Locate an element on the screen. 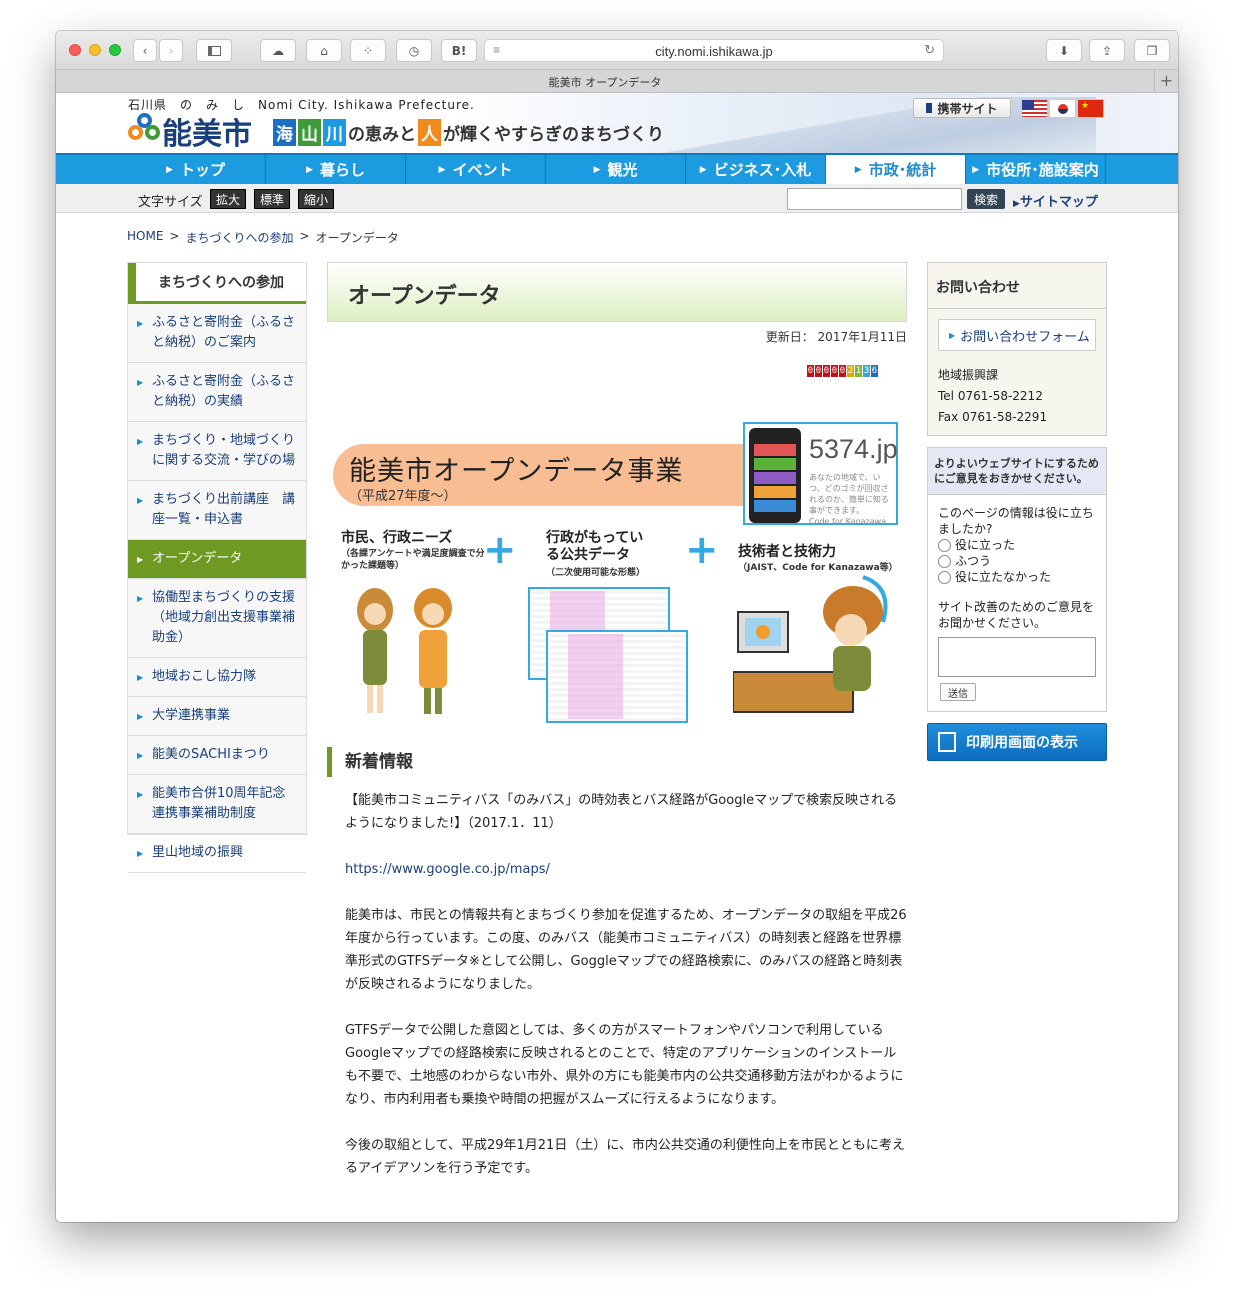 The width and height of the screenshot is (1234, 1303). nav-living: ▶ 暮らし is located at coordinates (336, 169).